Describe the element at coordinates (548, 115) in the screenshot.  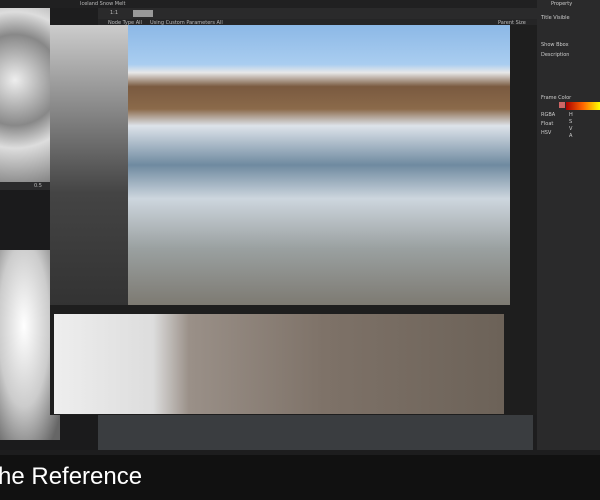
I see `rgba-button: RGBA` at that location.